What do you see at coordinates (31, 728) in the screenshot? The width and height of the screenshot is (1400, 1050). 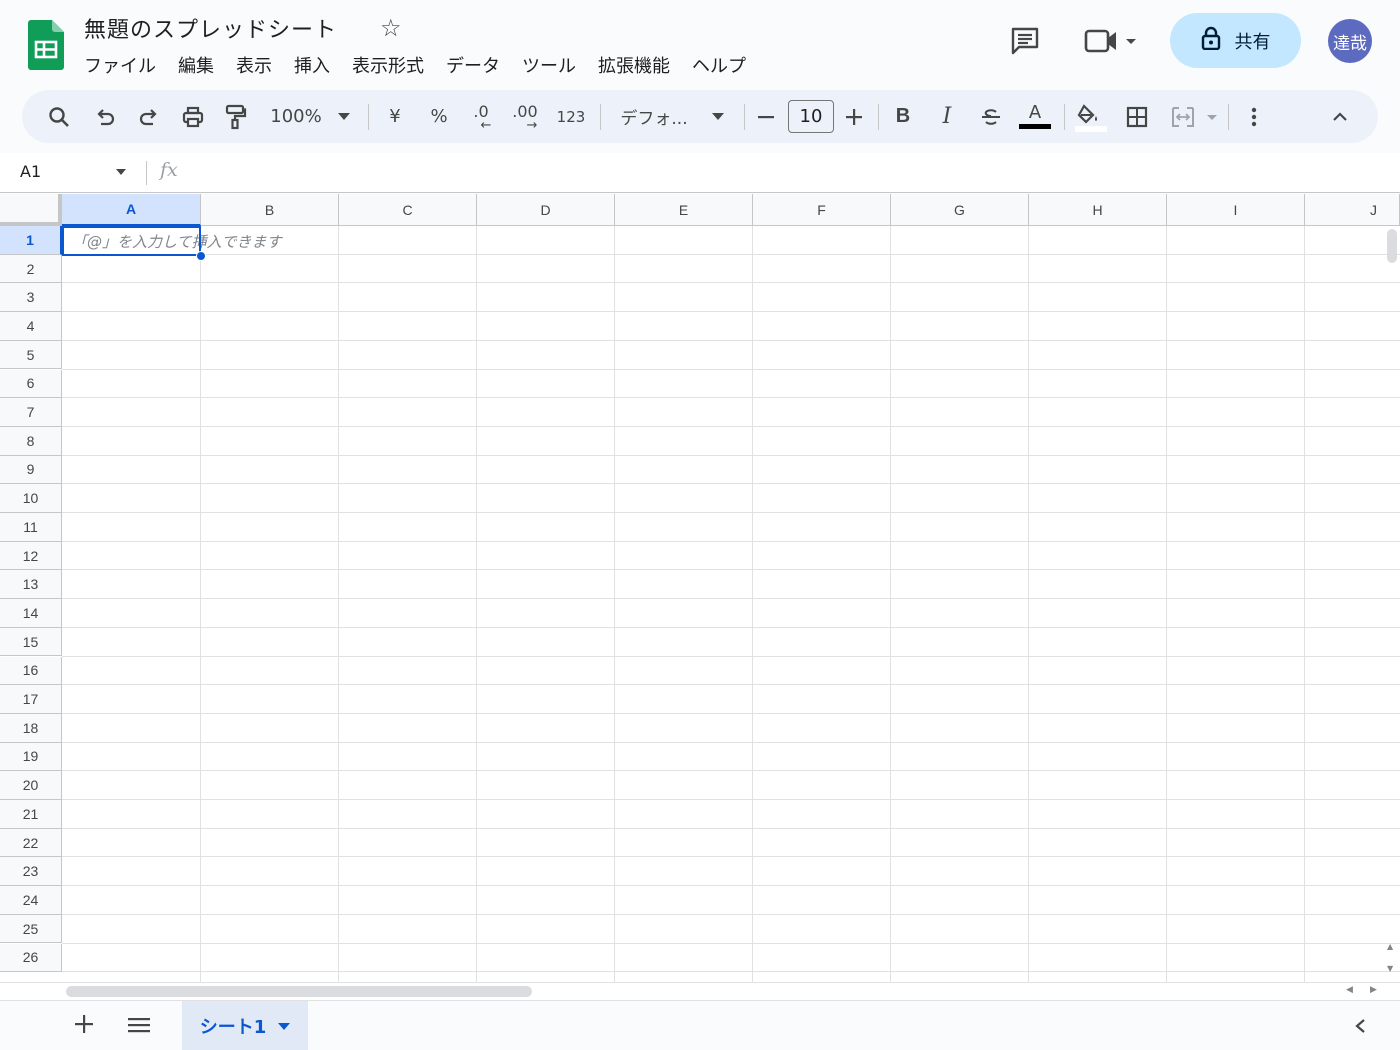 I see `row-header-18: 18` at bounding box center [31, 728].